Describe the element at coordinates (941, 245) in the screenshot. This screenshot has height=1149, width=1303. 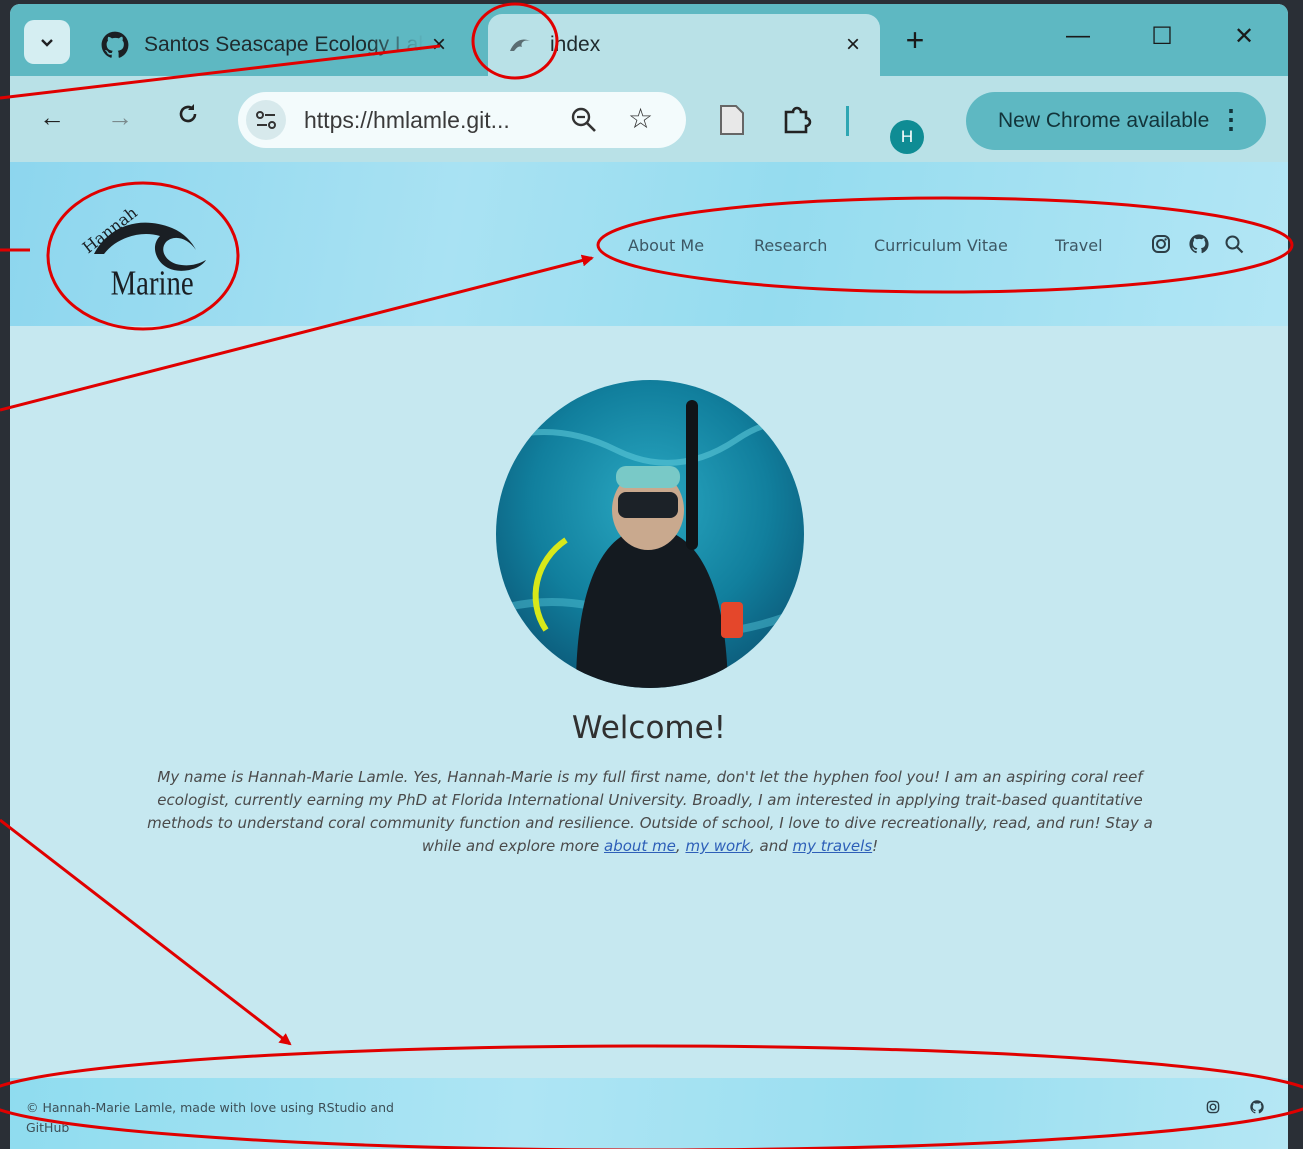
I see `nav-curriculum-vitae: Curriculum Vitae` at that location.